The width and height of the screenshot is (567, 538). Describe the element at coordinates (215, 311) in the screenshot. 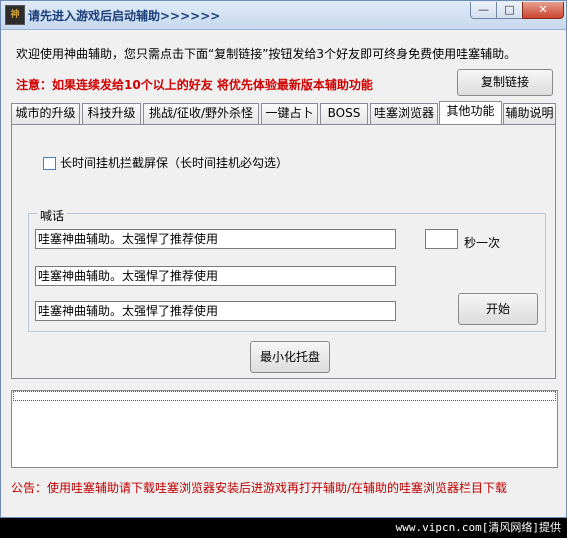

I see `shout-input-3: 哇塞神曲辅助。太强悍了推荐使用` at that location.